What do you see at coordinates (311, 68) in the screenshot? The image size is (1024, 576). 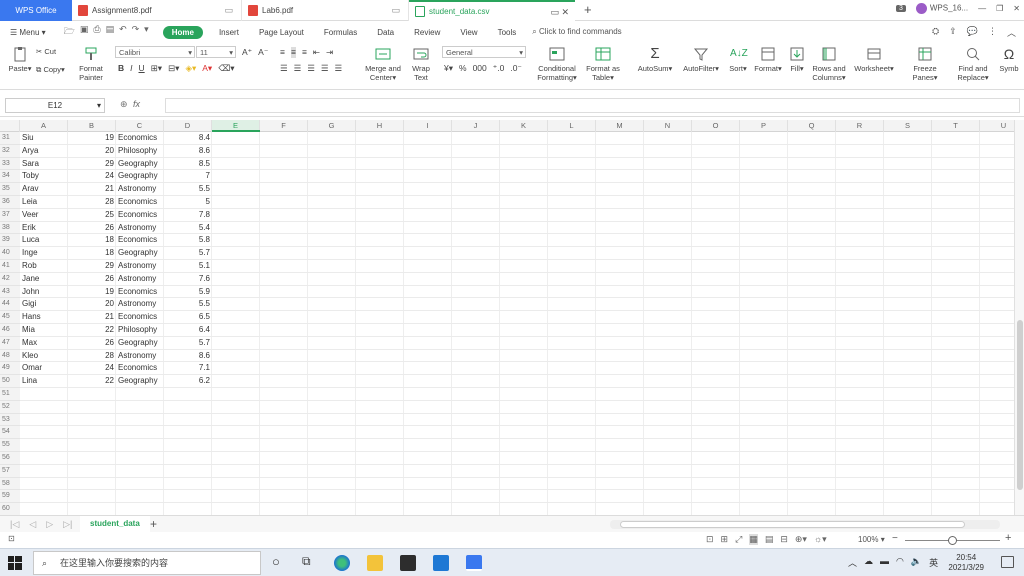 I see `align-right-icon: ☰` at bounding box center [311, 68].